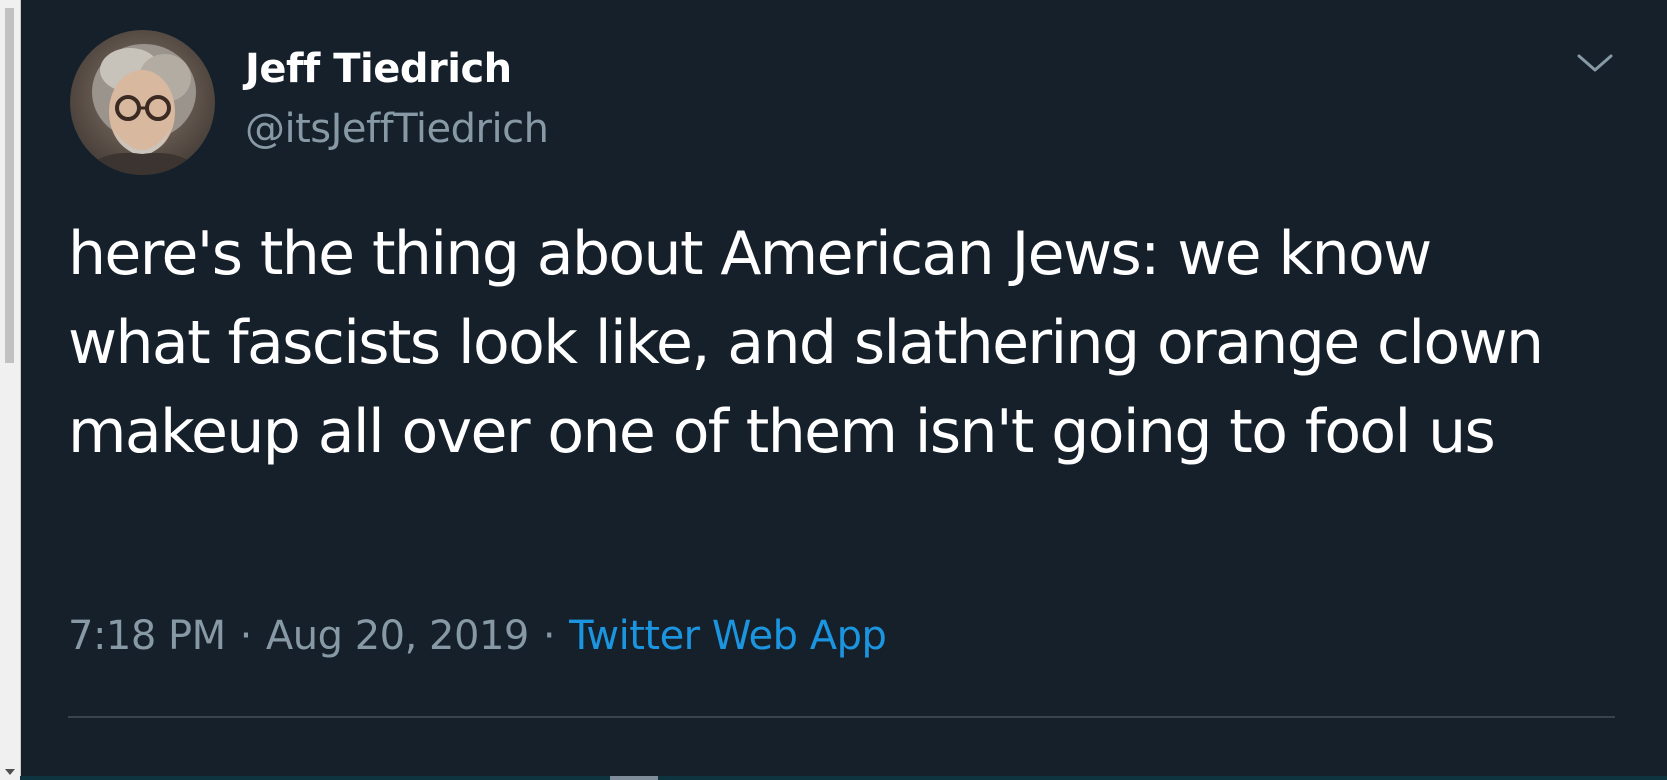 Image resolution: width=1667 pixels, height=780 pixels. I want to click on vertical-scrollbar, so click(10, 390).